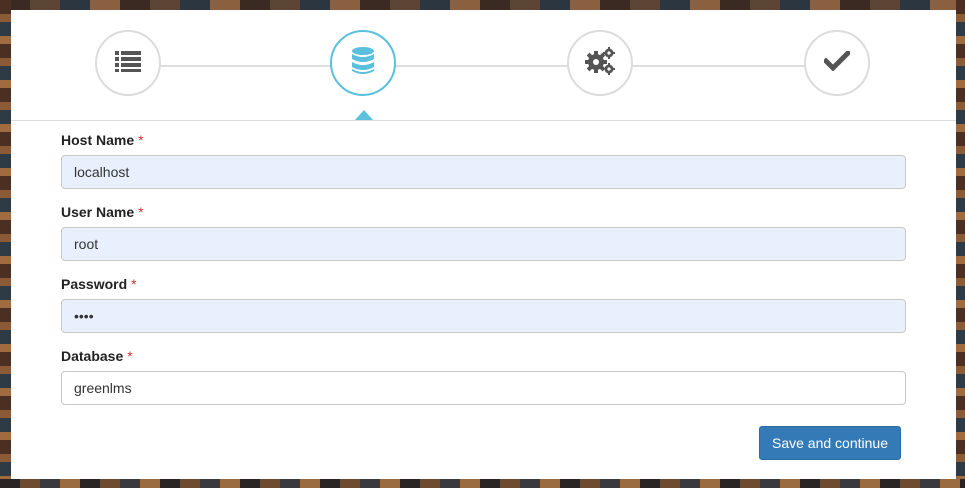 This screenshot has width=965, height=488. What do you see at coordinates (5, 244) in the screenshot?
I see `background-photo-left` at bounding box center [5, 244].